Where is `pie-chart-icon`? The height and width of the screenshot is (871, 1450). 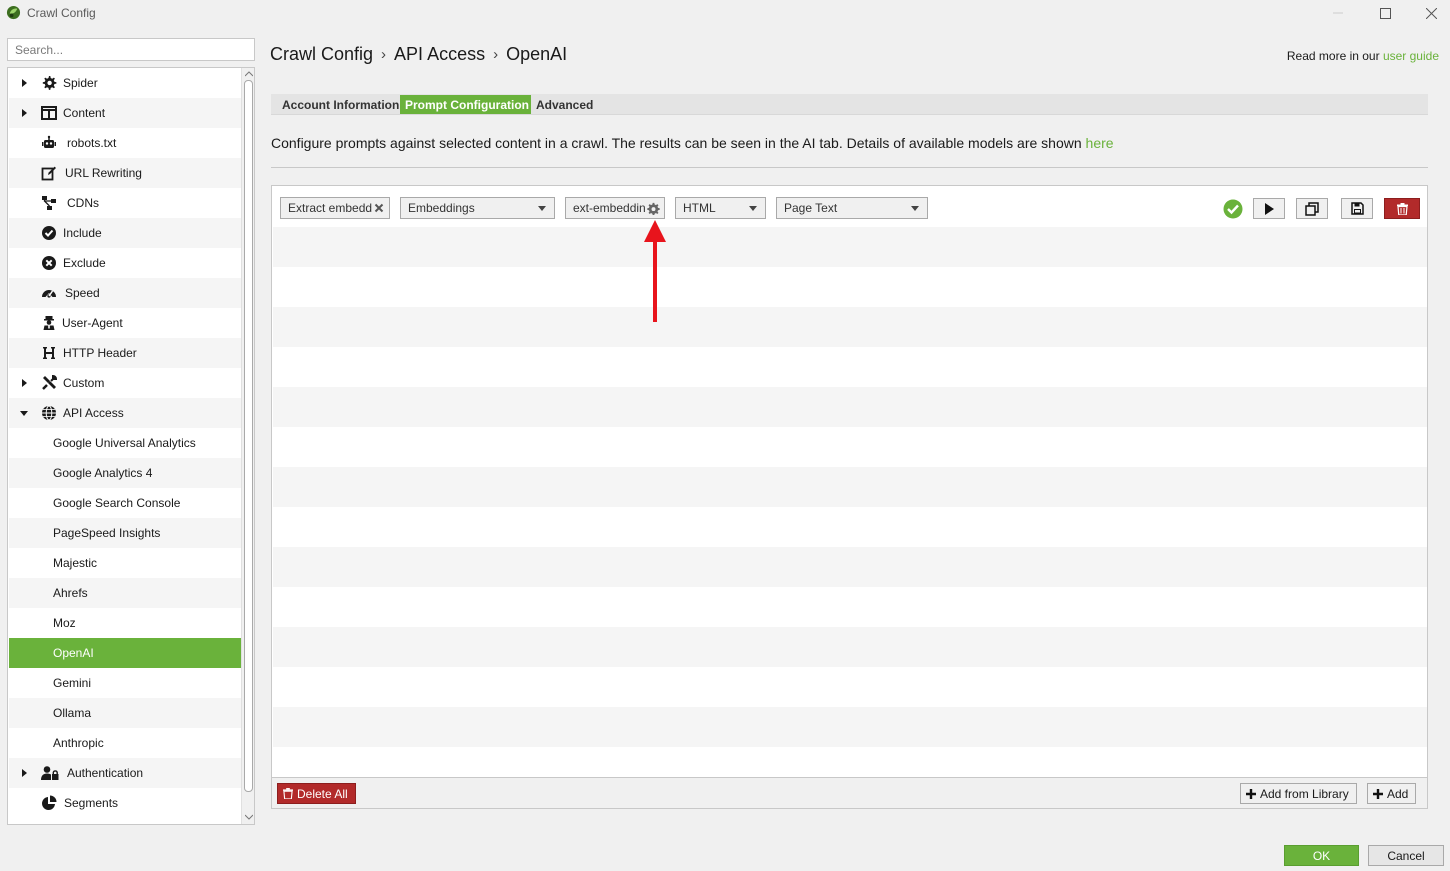
pie-chart-icon is located at coordinates (49, 802).